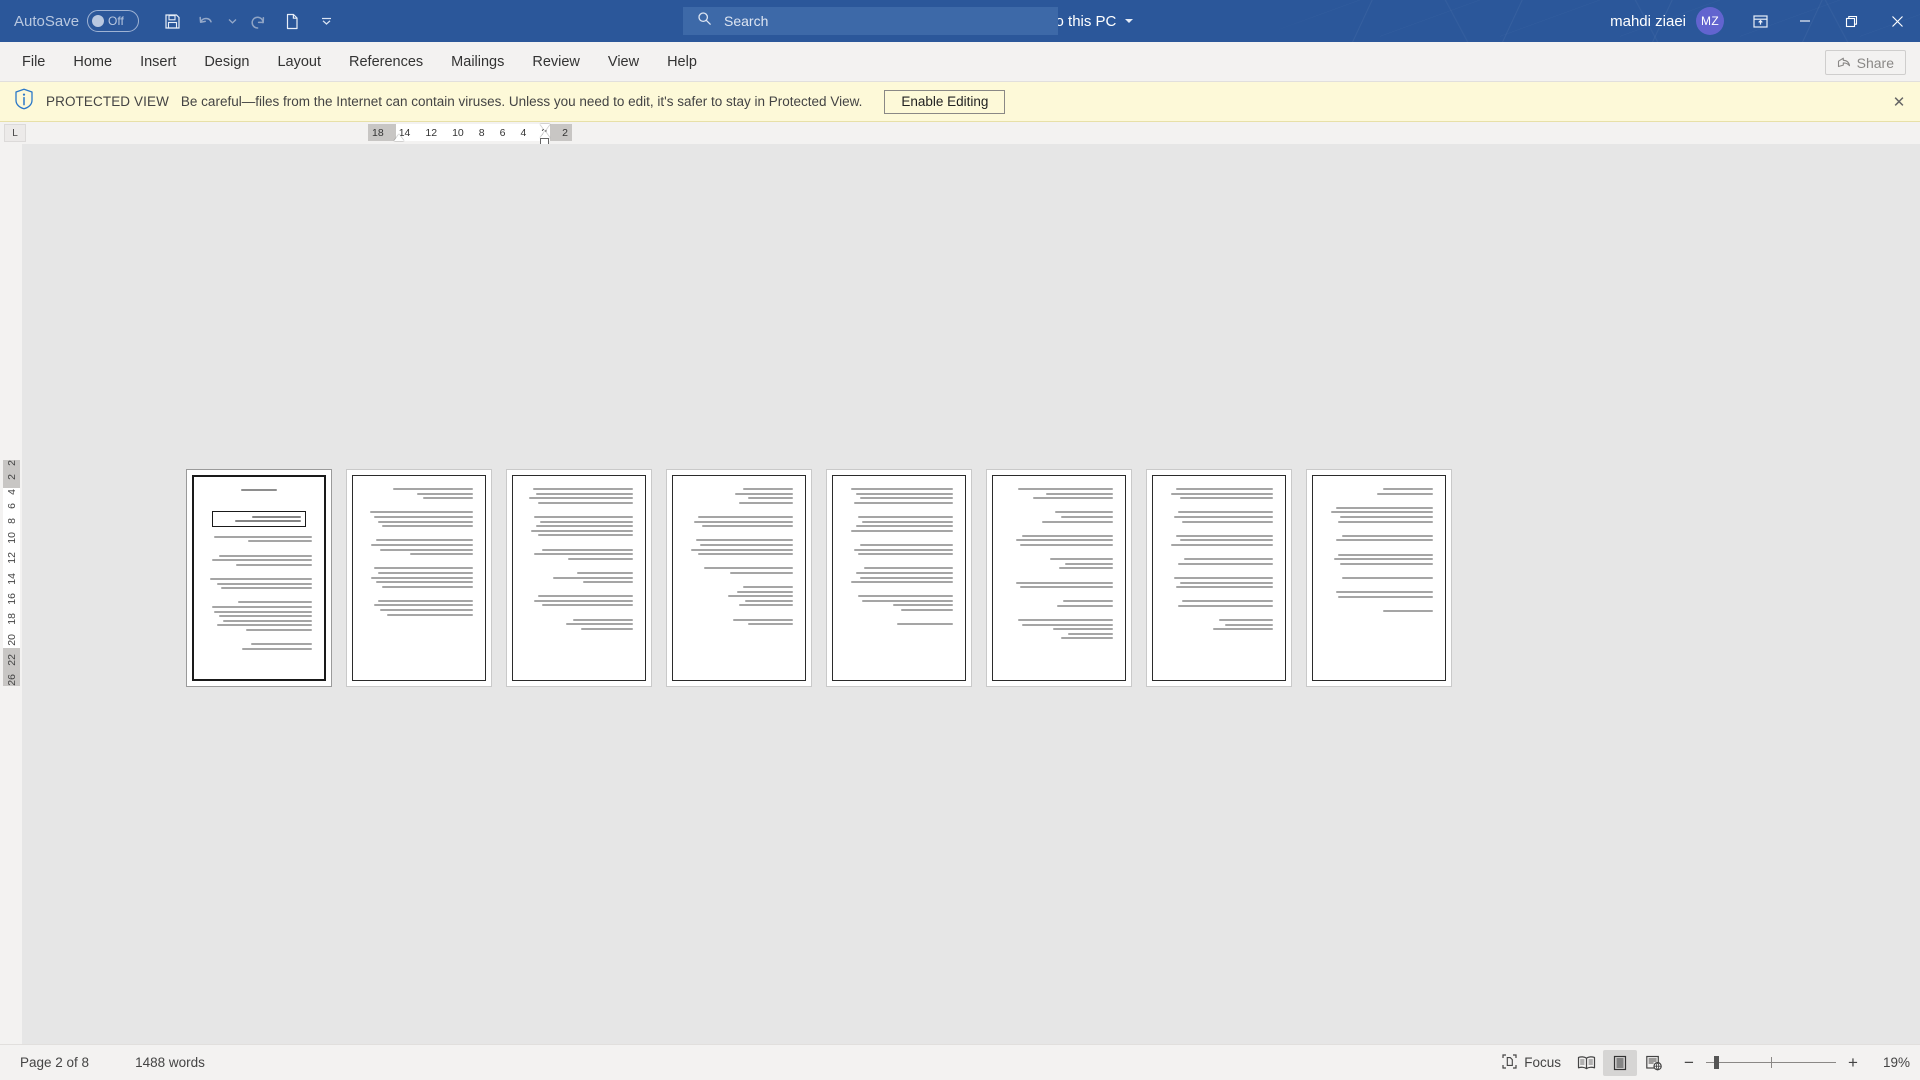  What do you see at coordinates (1897, 21) in the screenshot?
I see `close-icon` at bounding box center [1897, 21].